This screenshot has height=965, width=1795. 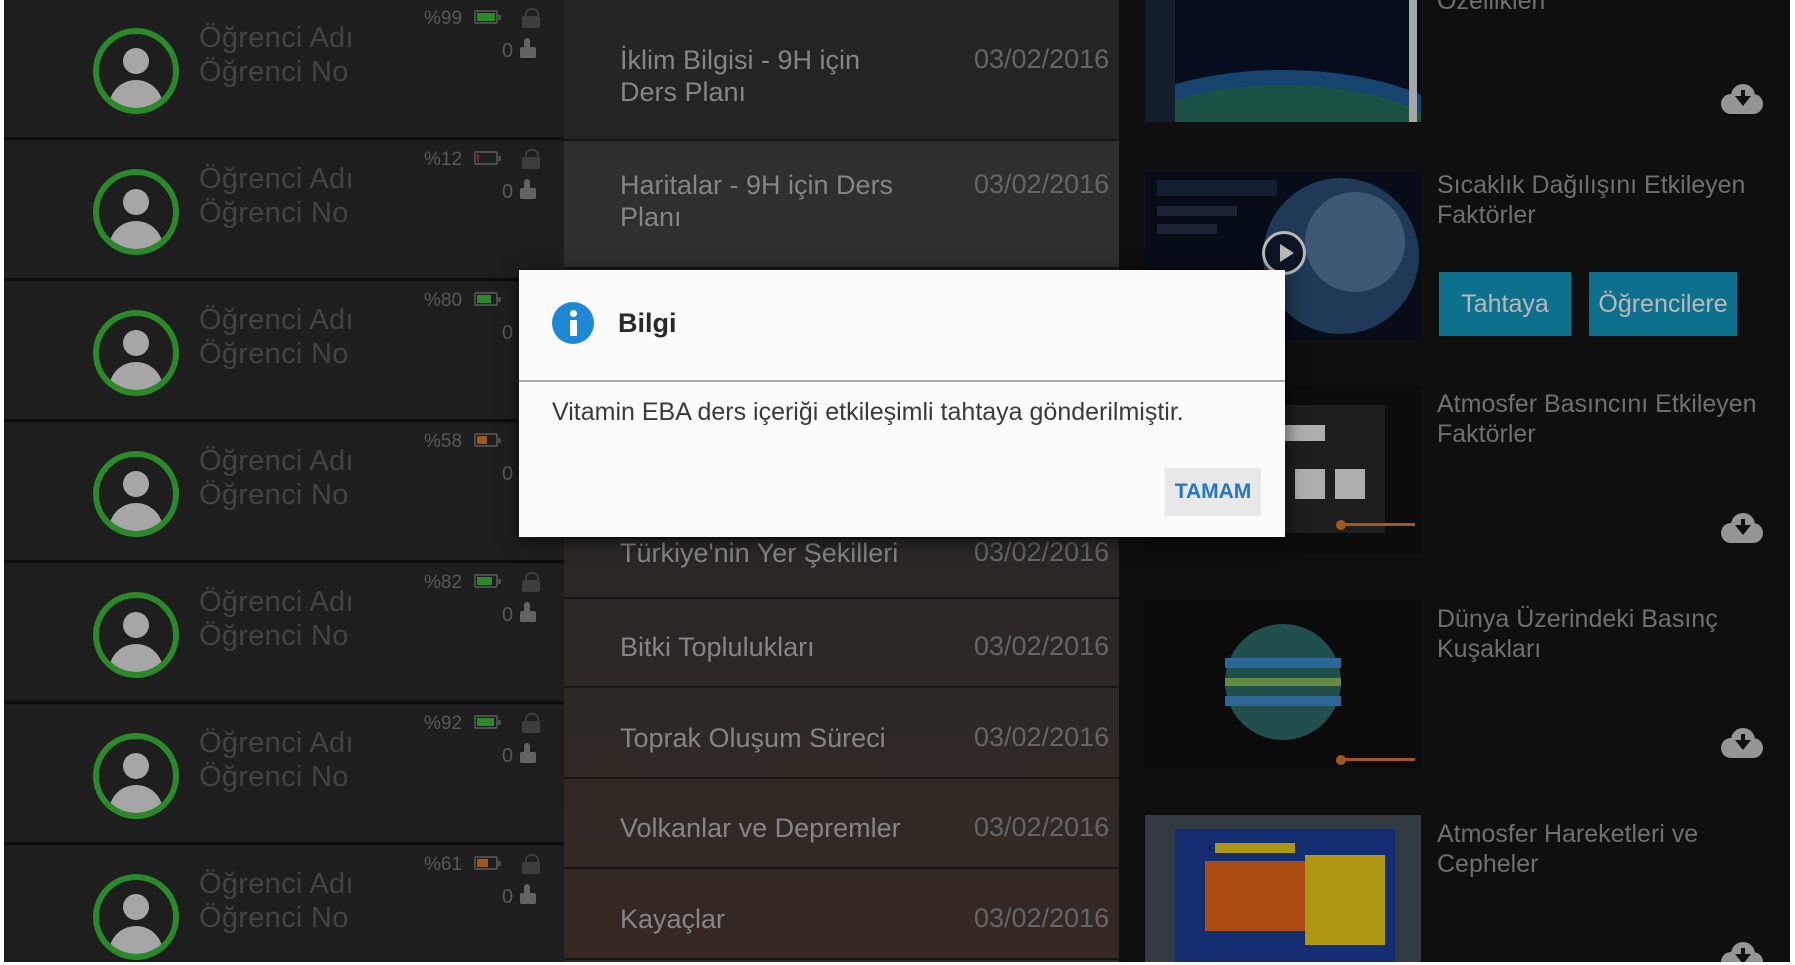 I want to click on ok-button: TAMAM, so click(x=1213, y=492).